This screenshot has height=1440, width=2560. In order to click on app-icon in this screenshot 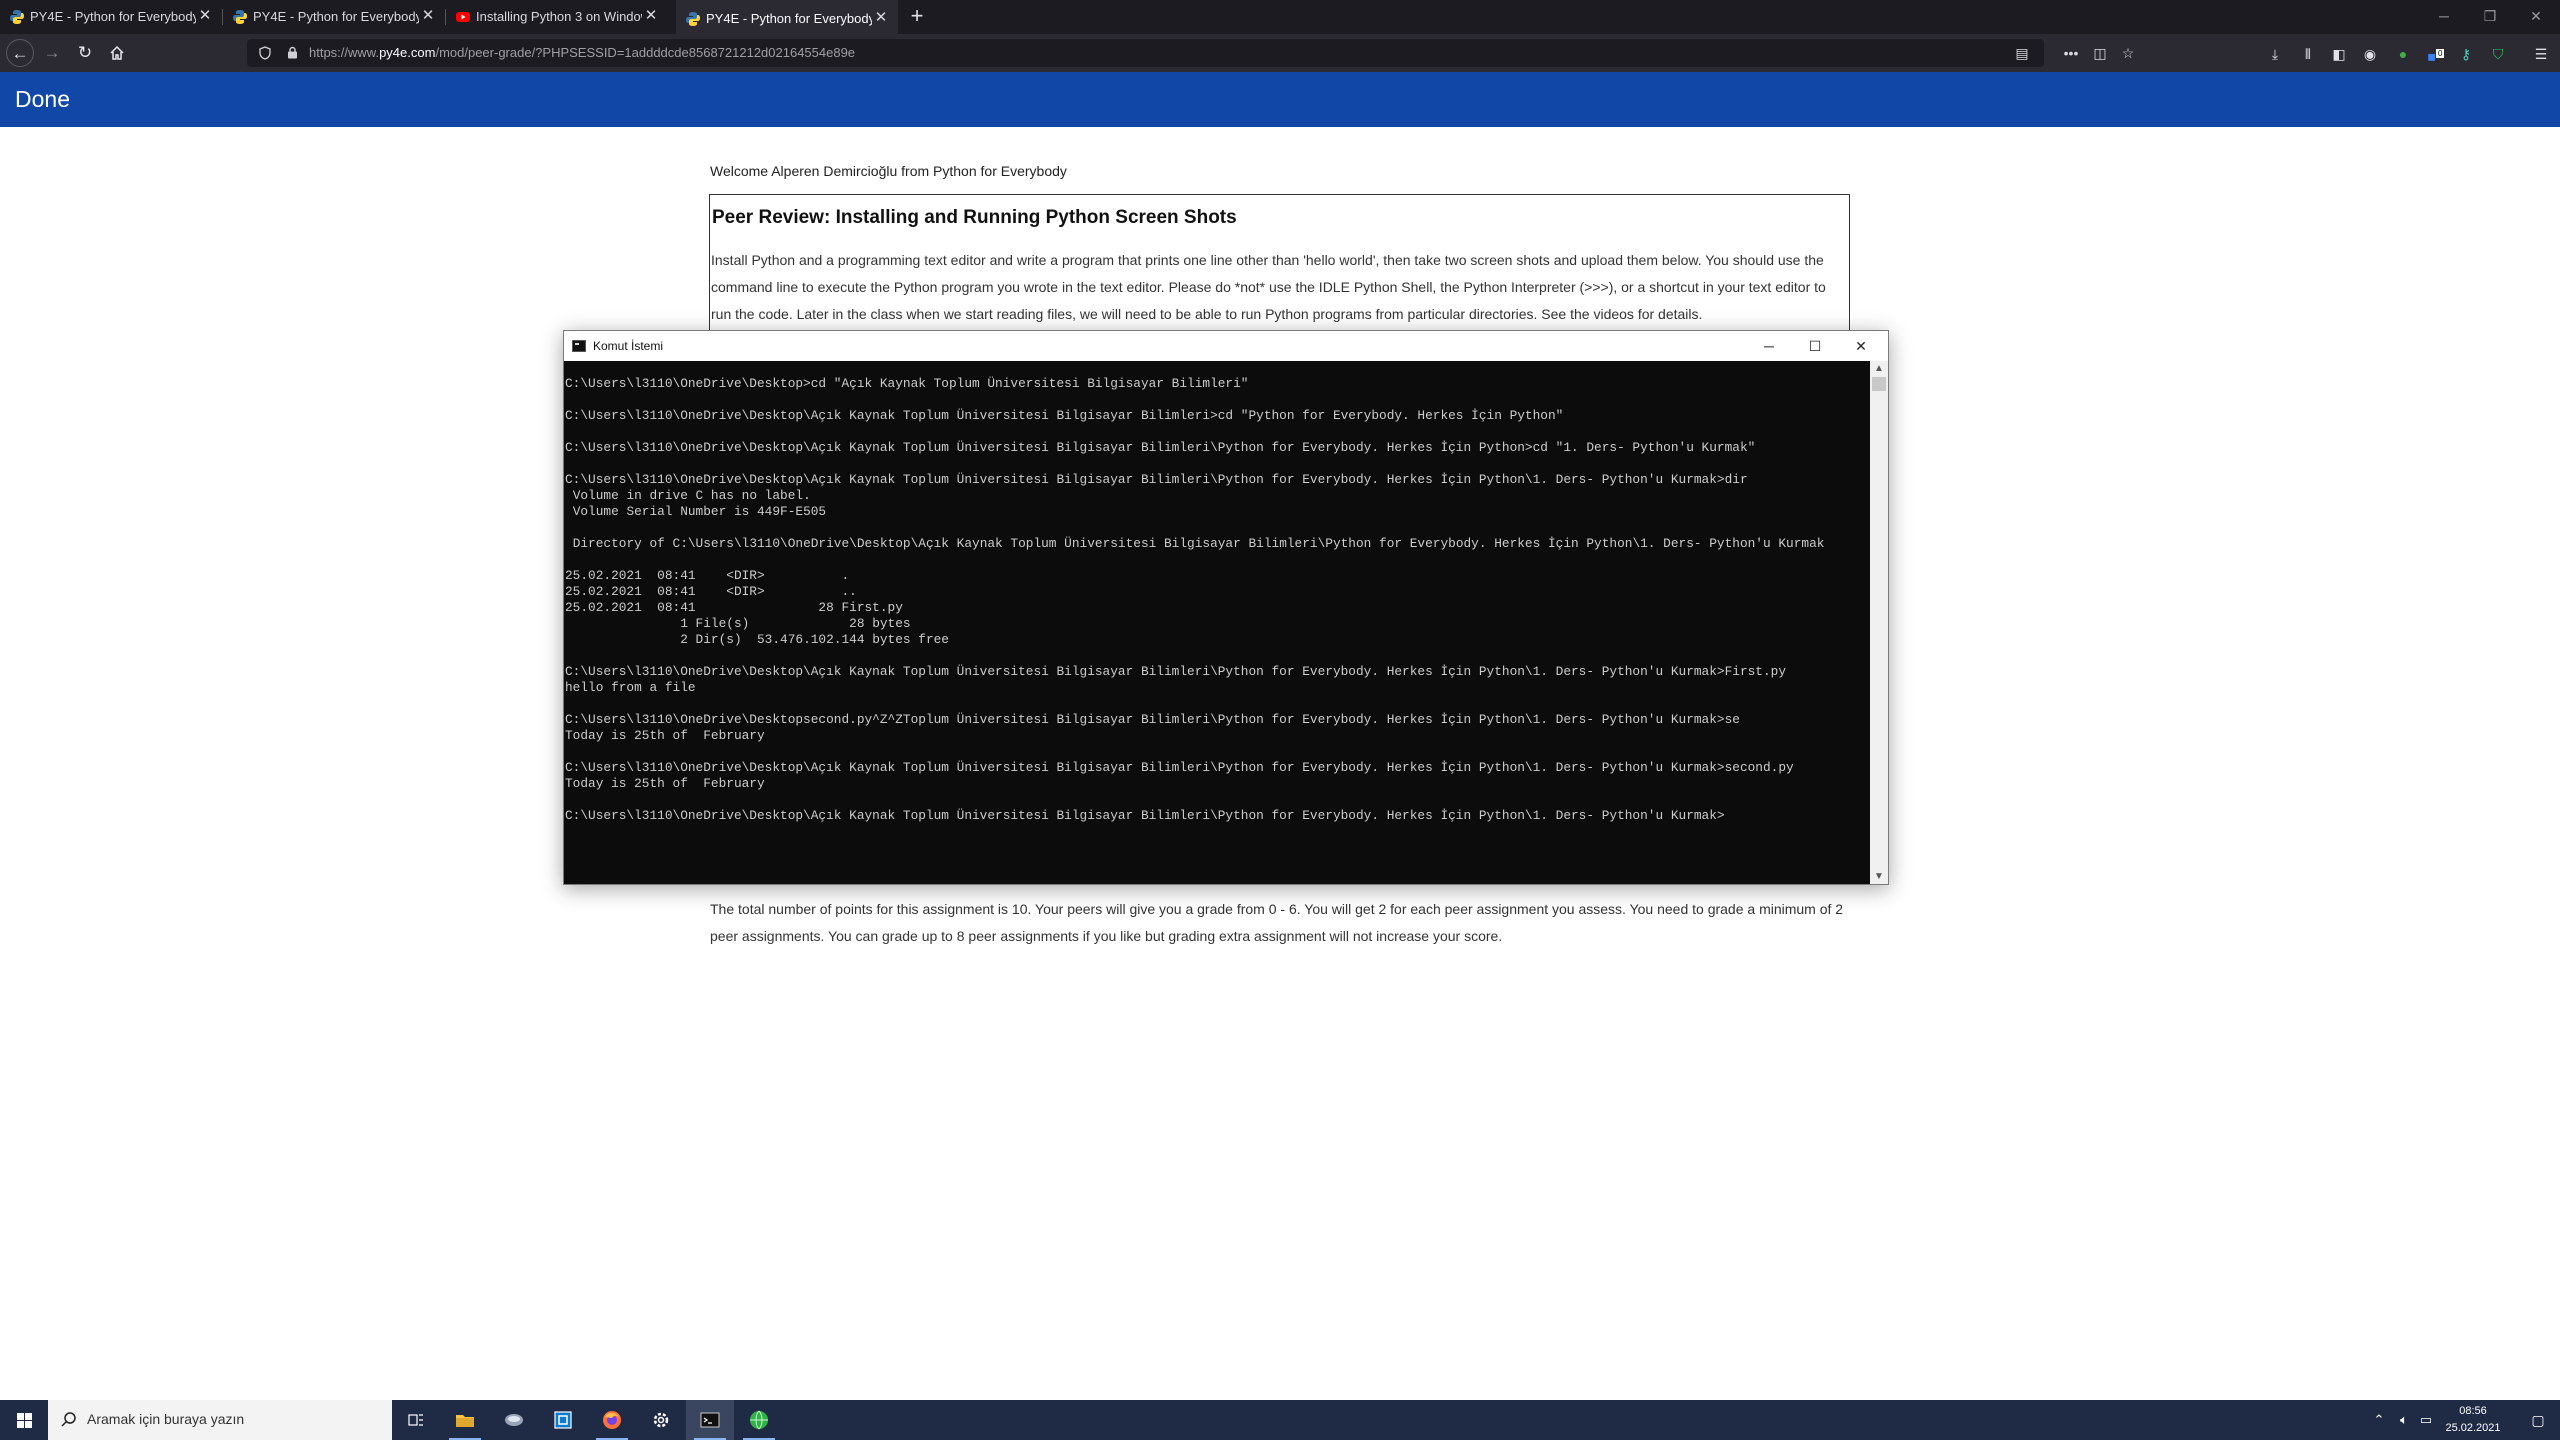, I will do `click(514, 1420)`.